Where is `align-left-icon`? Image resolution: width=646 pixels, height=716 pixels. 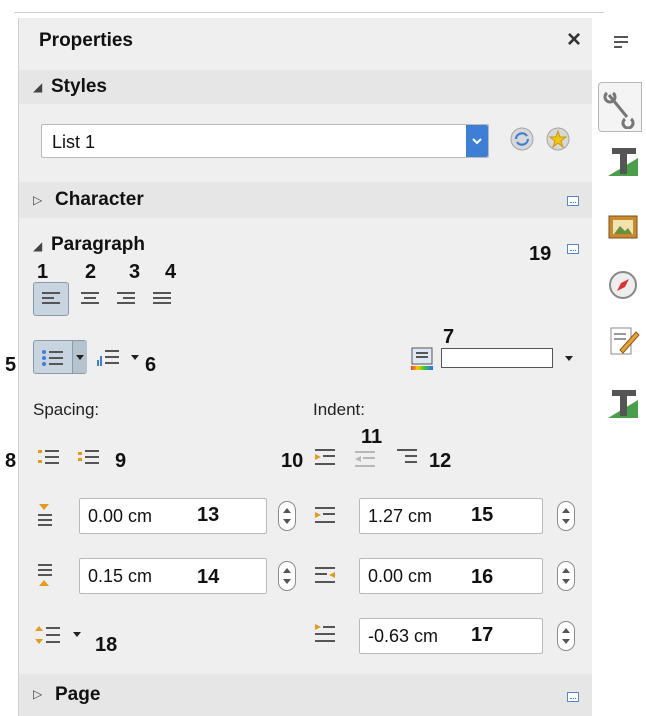 align-left-icon is located at coordinates (51, 299).